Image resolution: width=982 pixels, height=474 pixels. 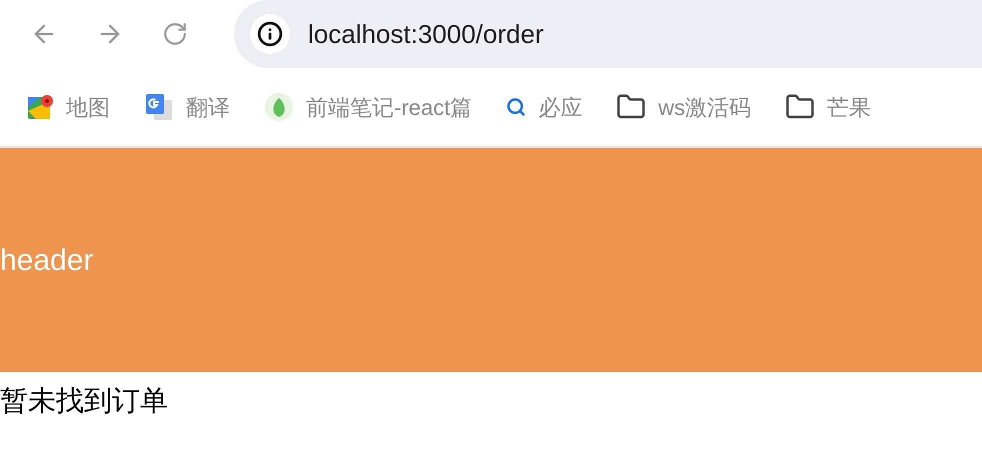 I want to click on address-bar: localhost:3000/order, so click(x=608, y=34).